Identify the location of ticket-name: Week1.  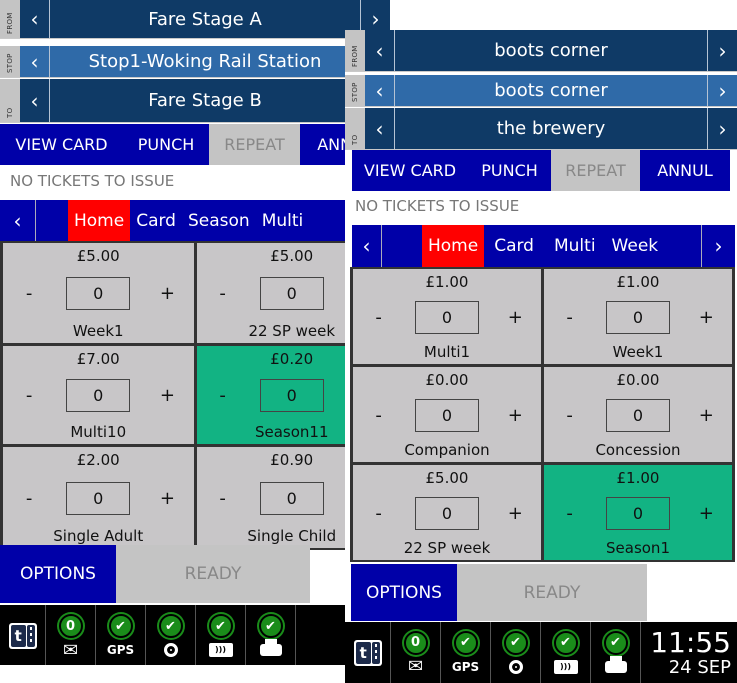
(638, 352).